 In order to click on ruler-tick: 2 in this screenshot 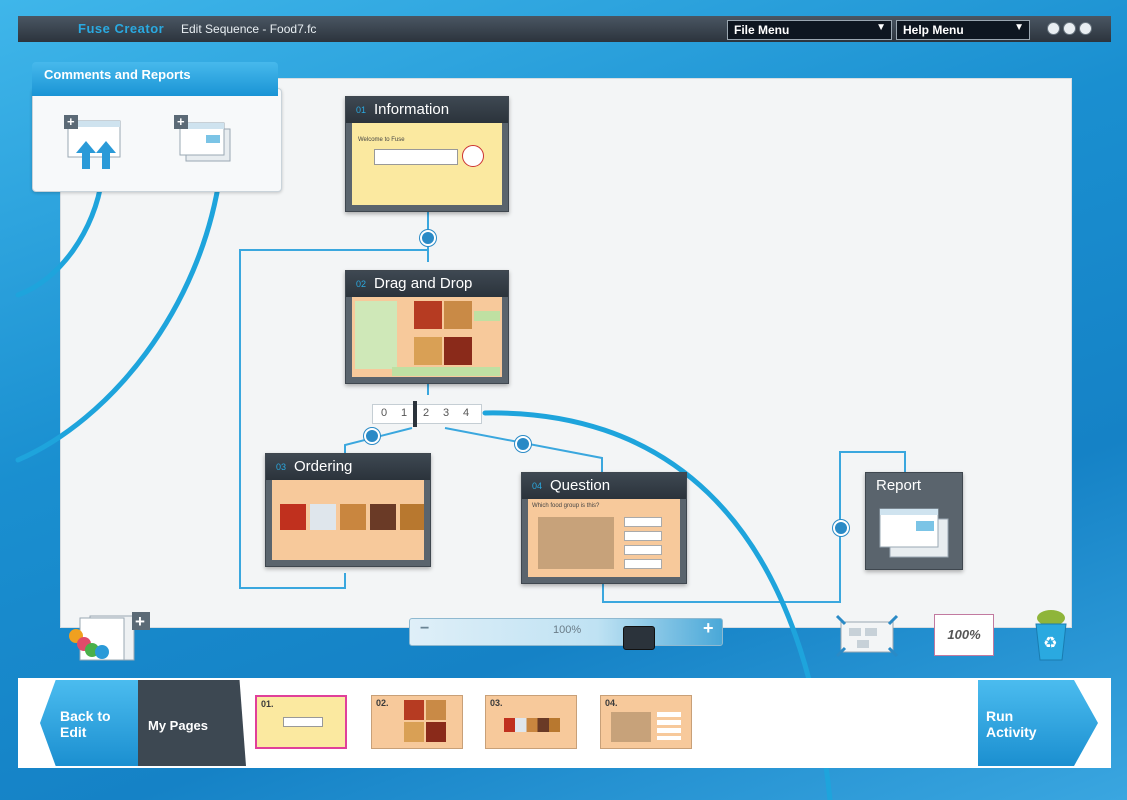, I will do `click(426, 413)`.